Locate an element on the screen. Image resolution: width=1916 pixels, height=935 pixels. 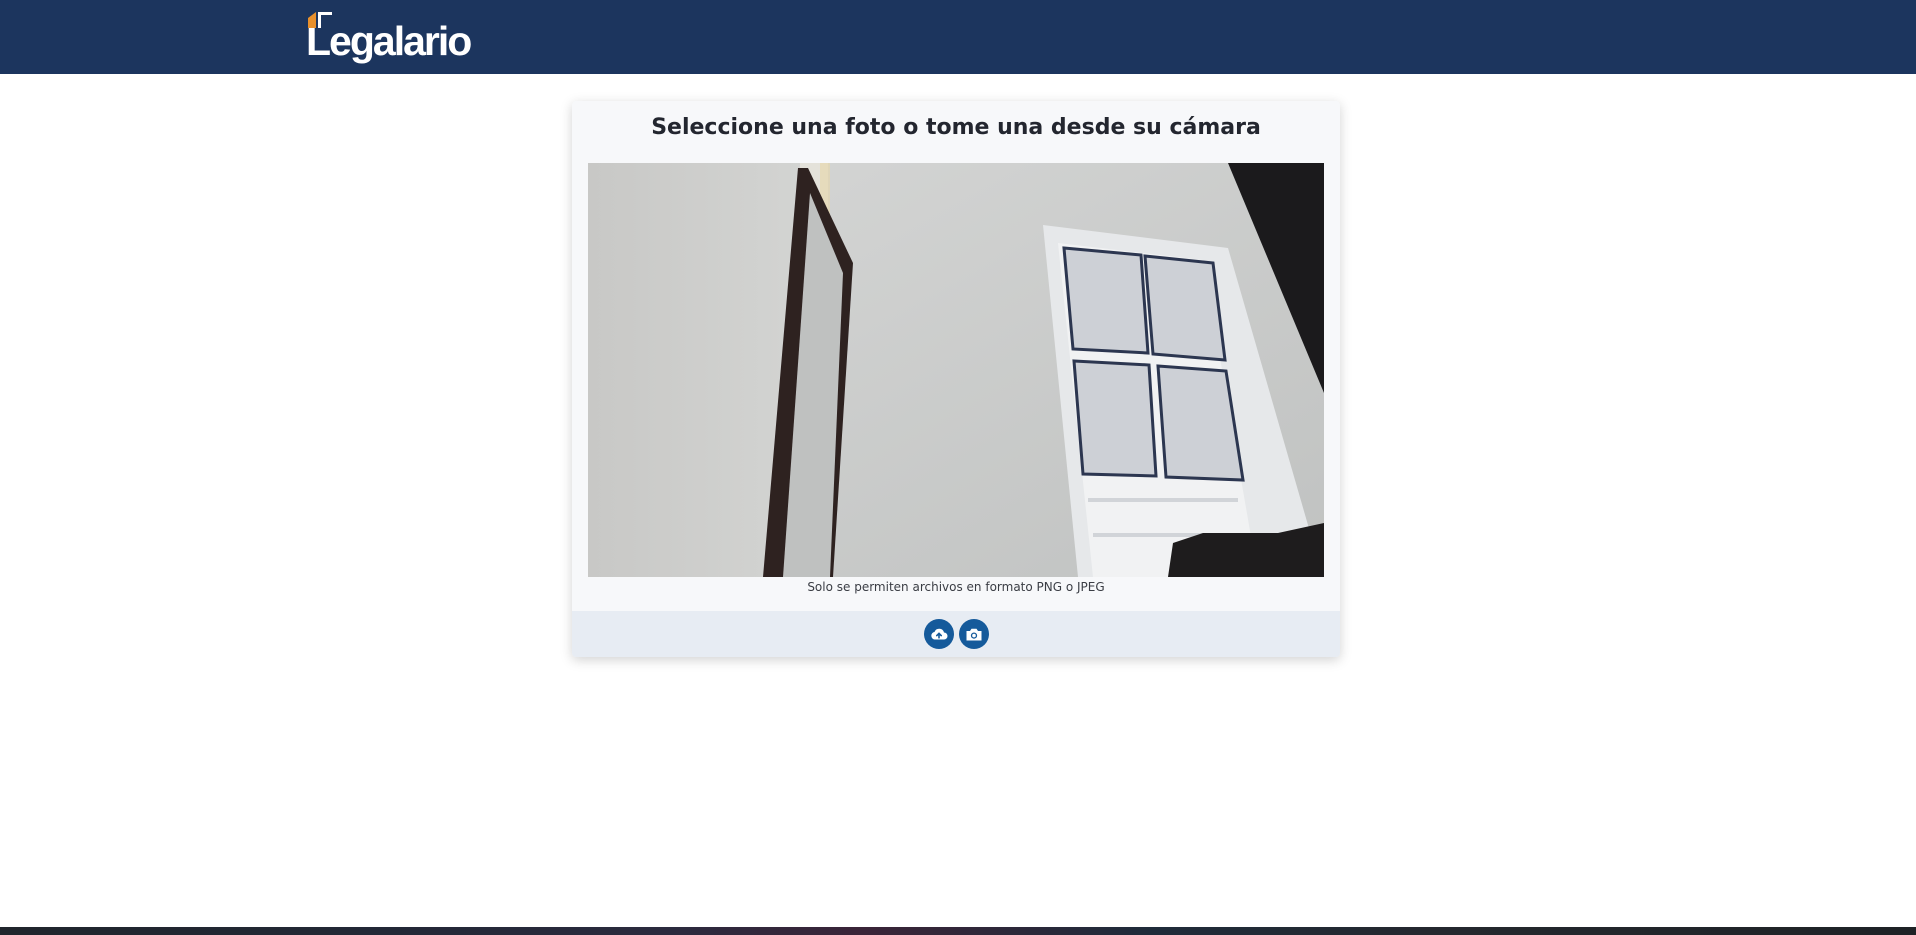
legalario-logo: Legalario is located at coordinates (389, 36).